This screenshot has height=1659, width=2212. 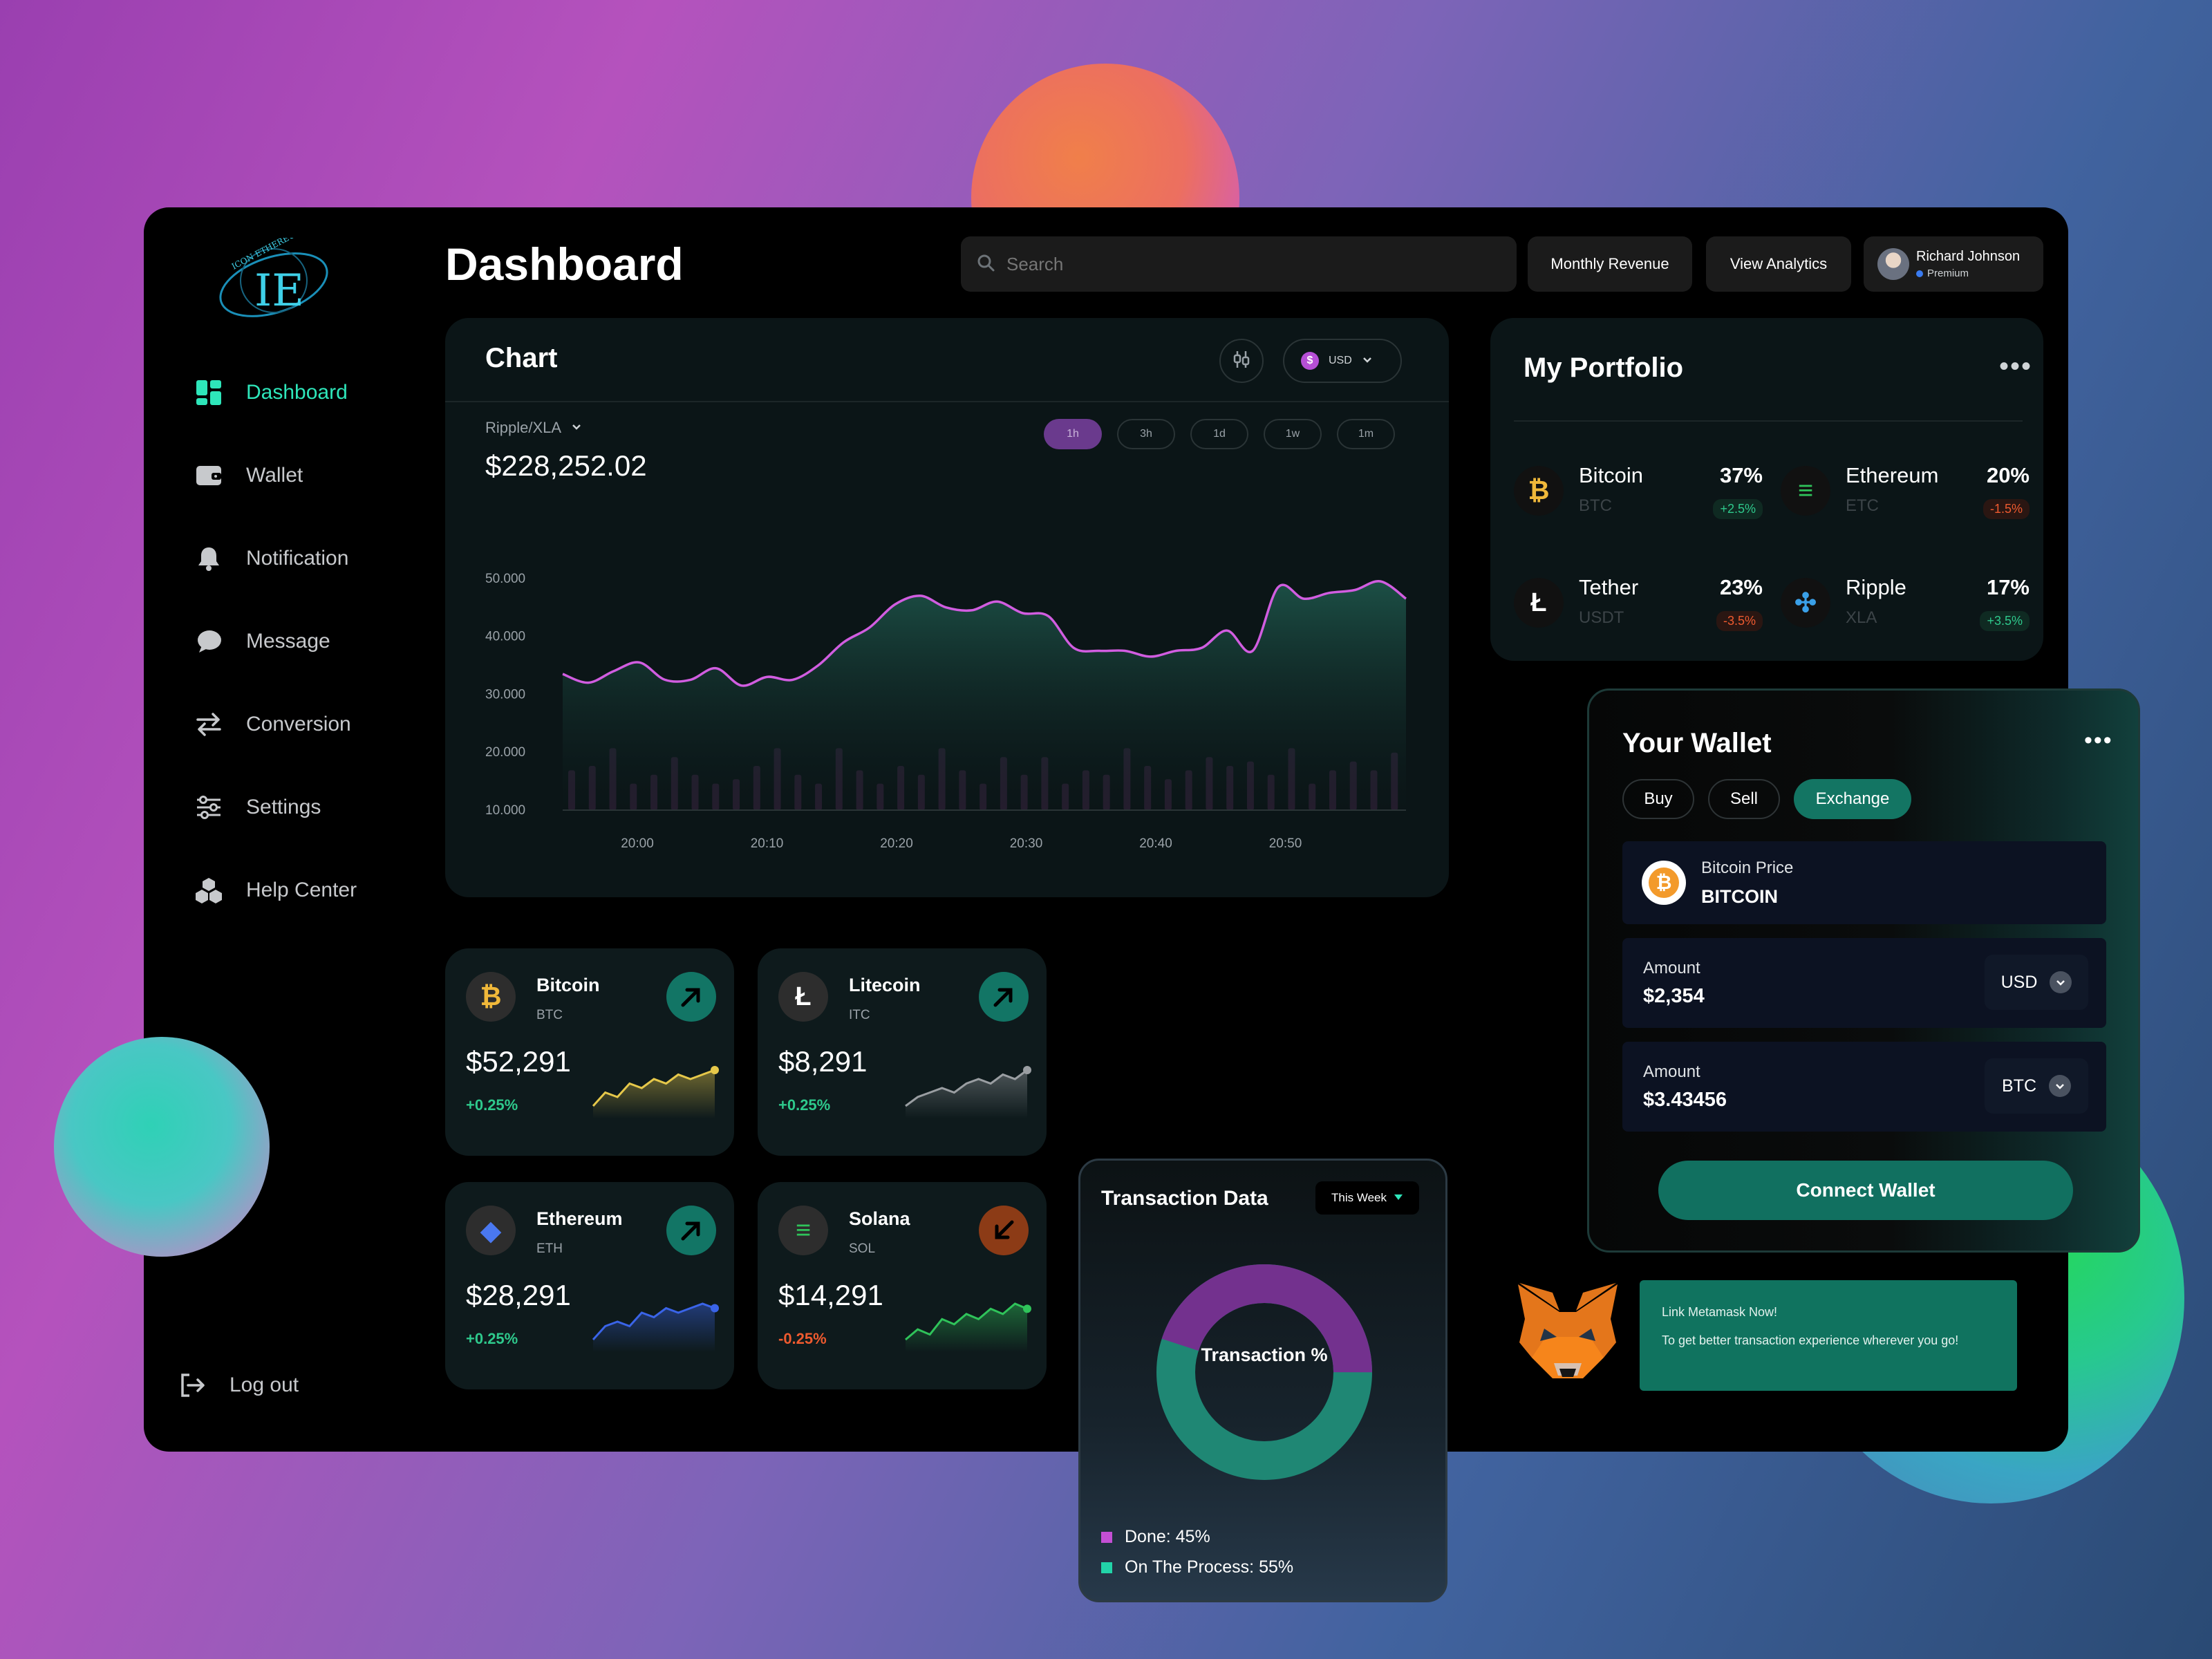 I want to click on coin-price: $14,291, so click(x=831, y=1295).